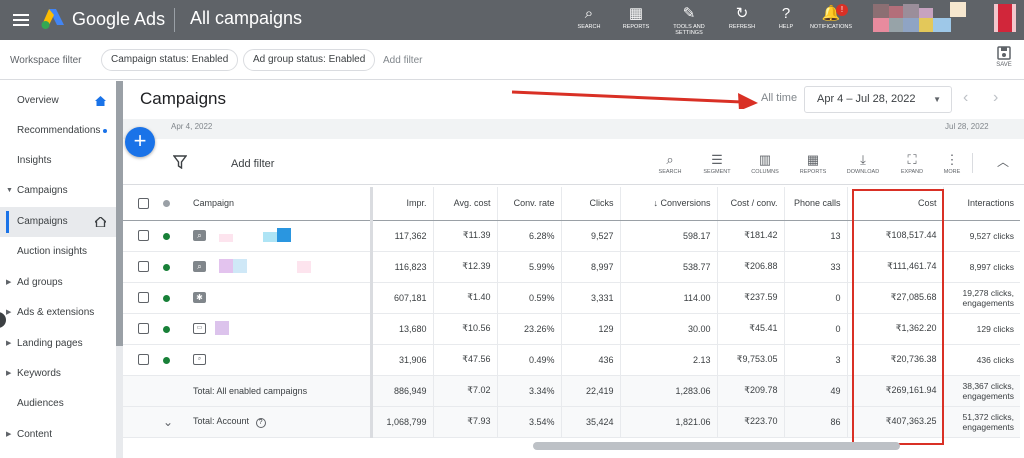  What do you see at coordinates (58, 344) in the screenshot?
I see `sidebar-group-landing-pages: ▶ Landing pages` at bounding box center [58, 344].